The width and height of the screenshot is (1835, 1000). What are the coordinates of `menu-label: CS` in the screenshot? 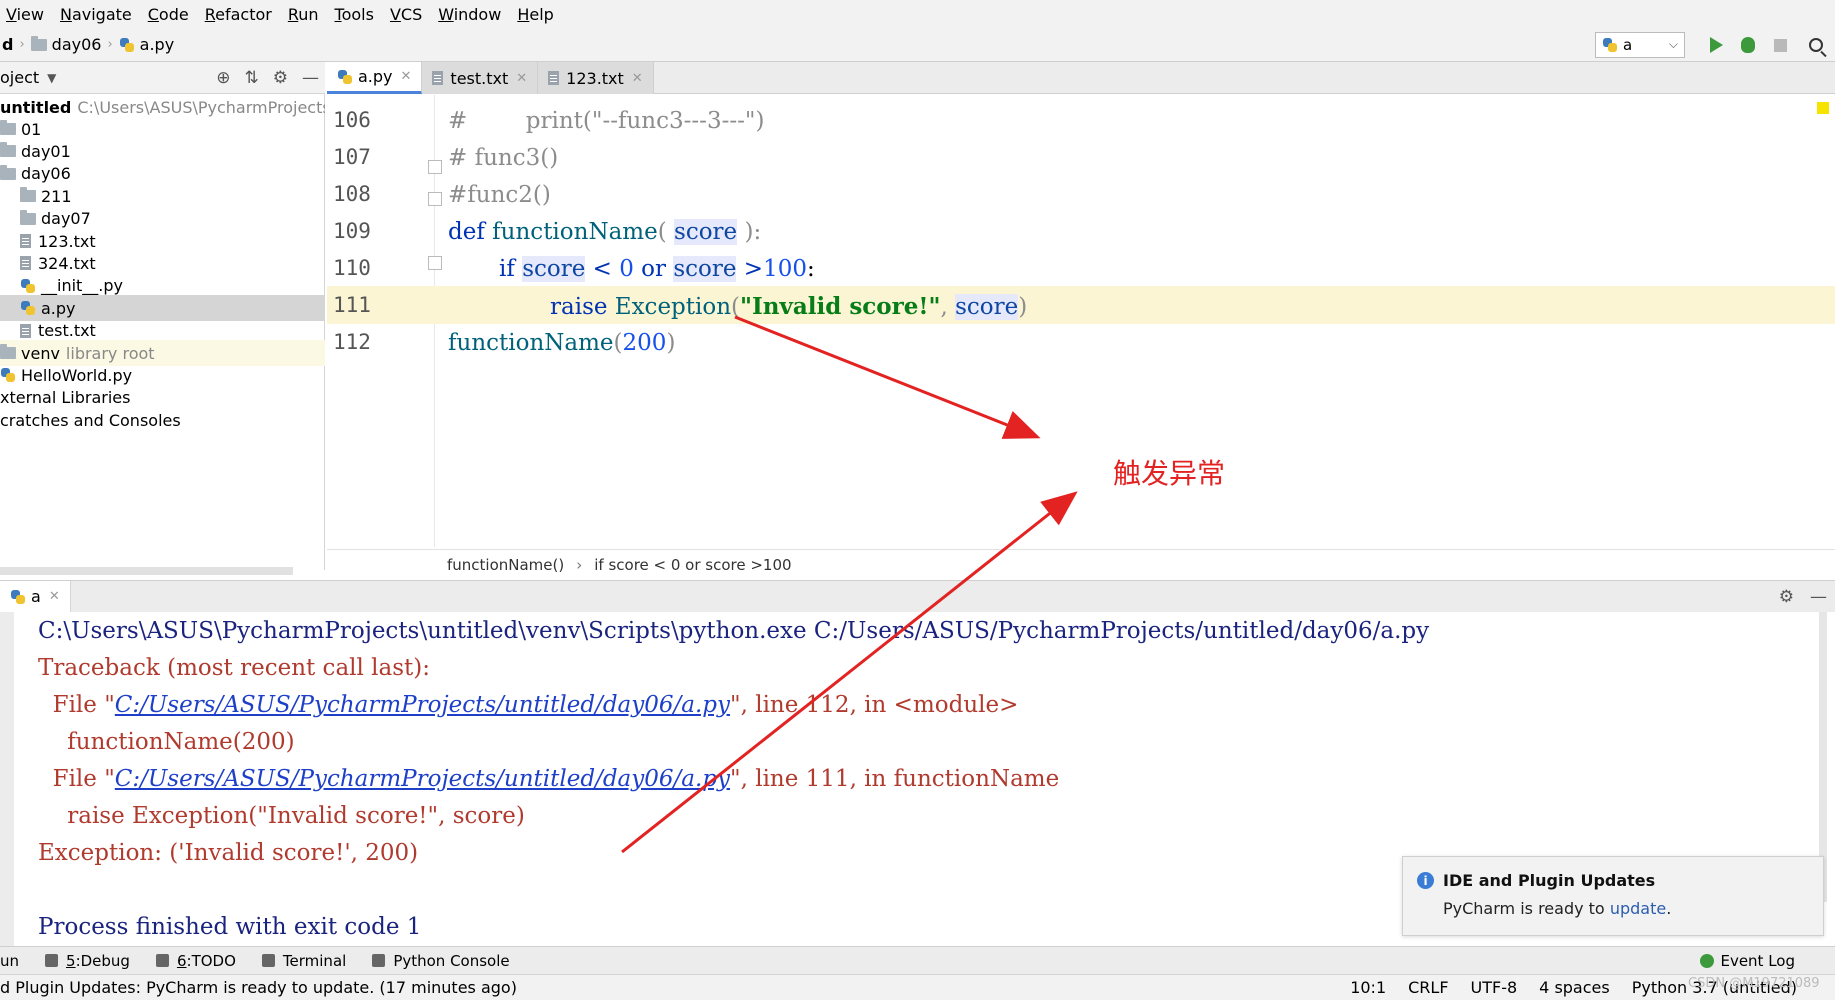 It's located at (411, 14).